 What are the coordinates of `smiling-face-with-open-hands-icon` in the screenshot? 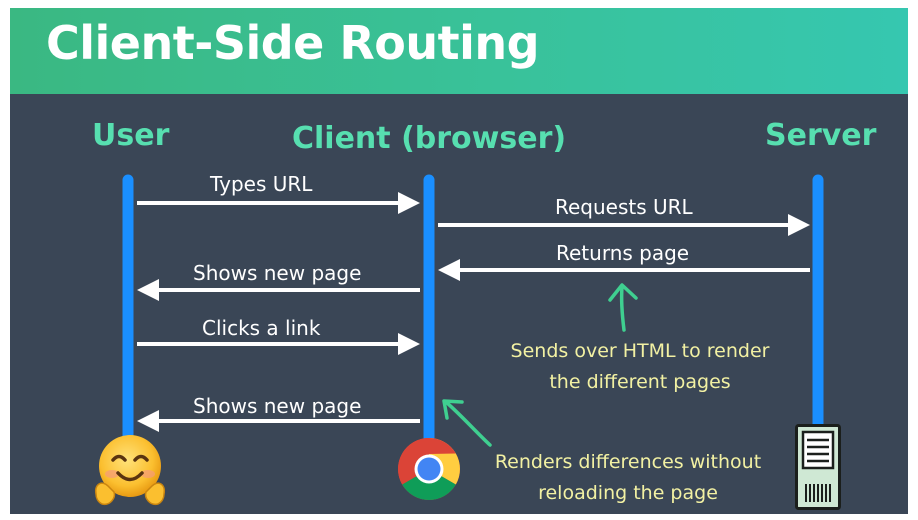 It's located at (130, 470).